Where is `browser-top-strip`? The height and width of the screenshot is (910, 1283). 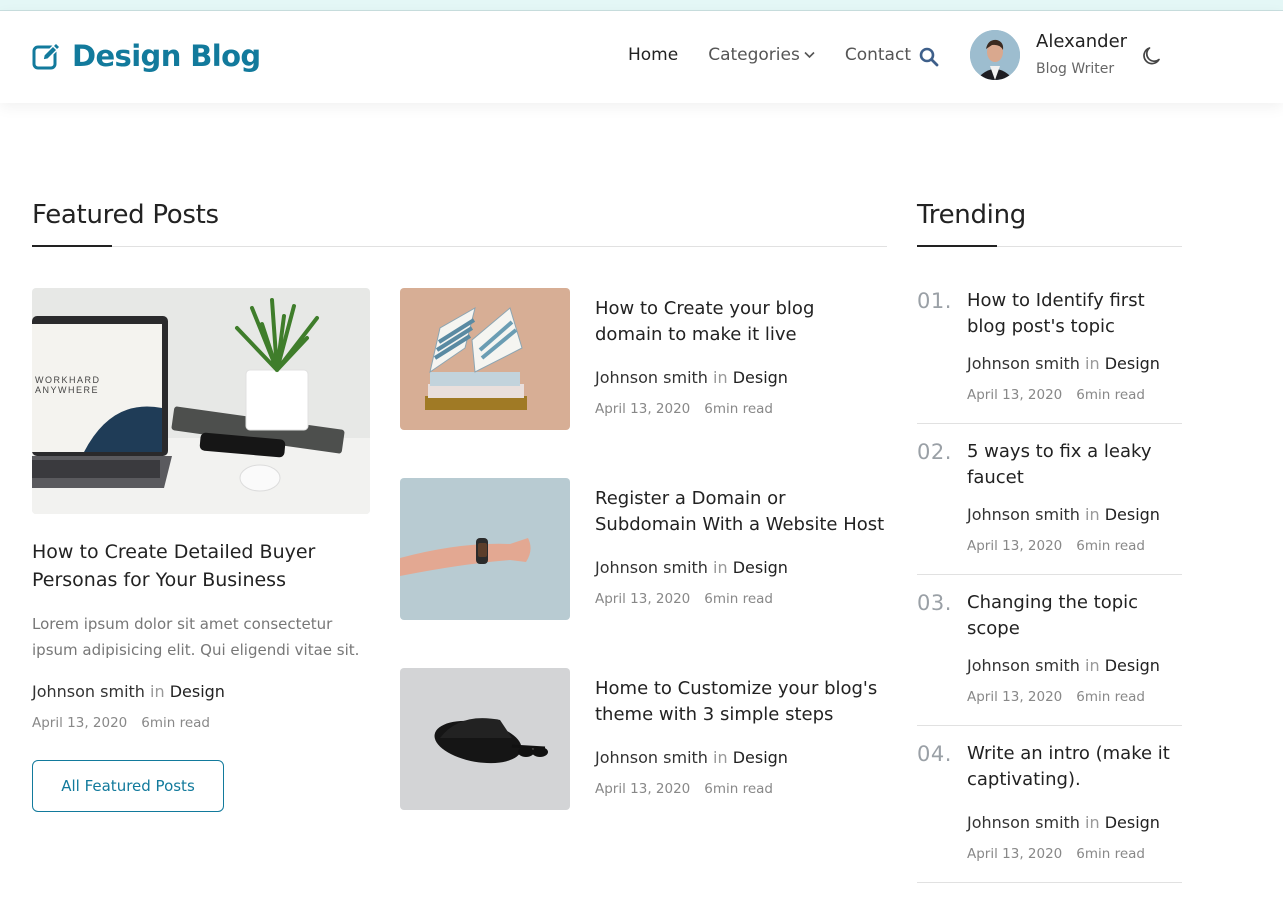 browser-top-strip is located at coordinates (641, 5).